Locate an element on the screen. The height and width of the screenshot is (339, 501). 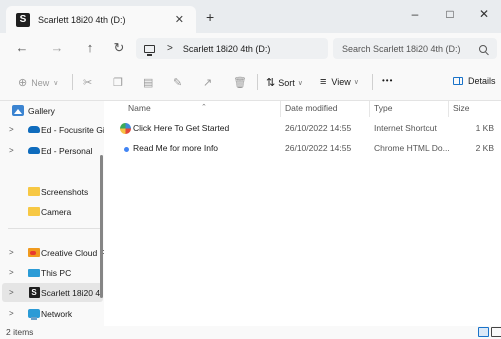
sidebar-item-network: > Network is located at coordinates (52, 313).